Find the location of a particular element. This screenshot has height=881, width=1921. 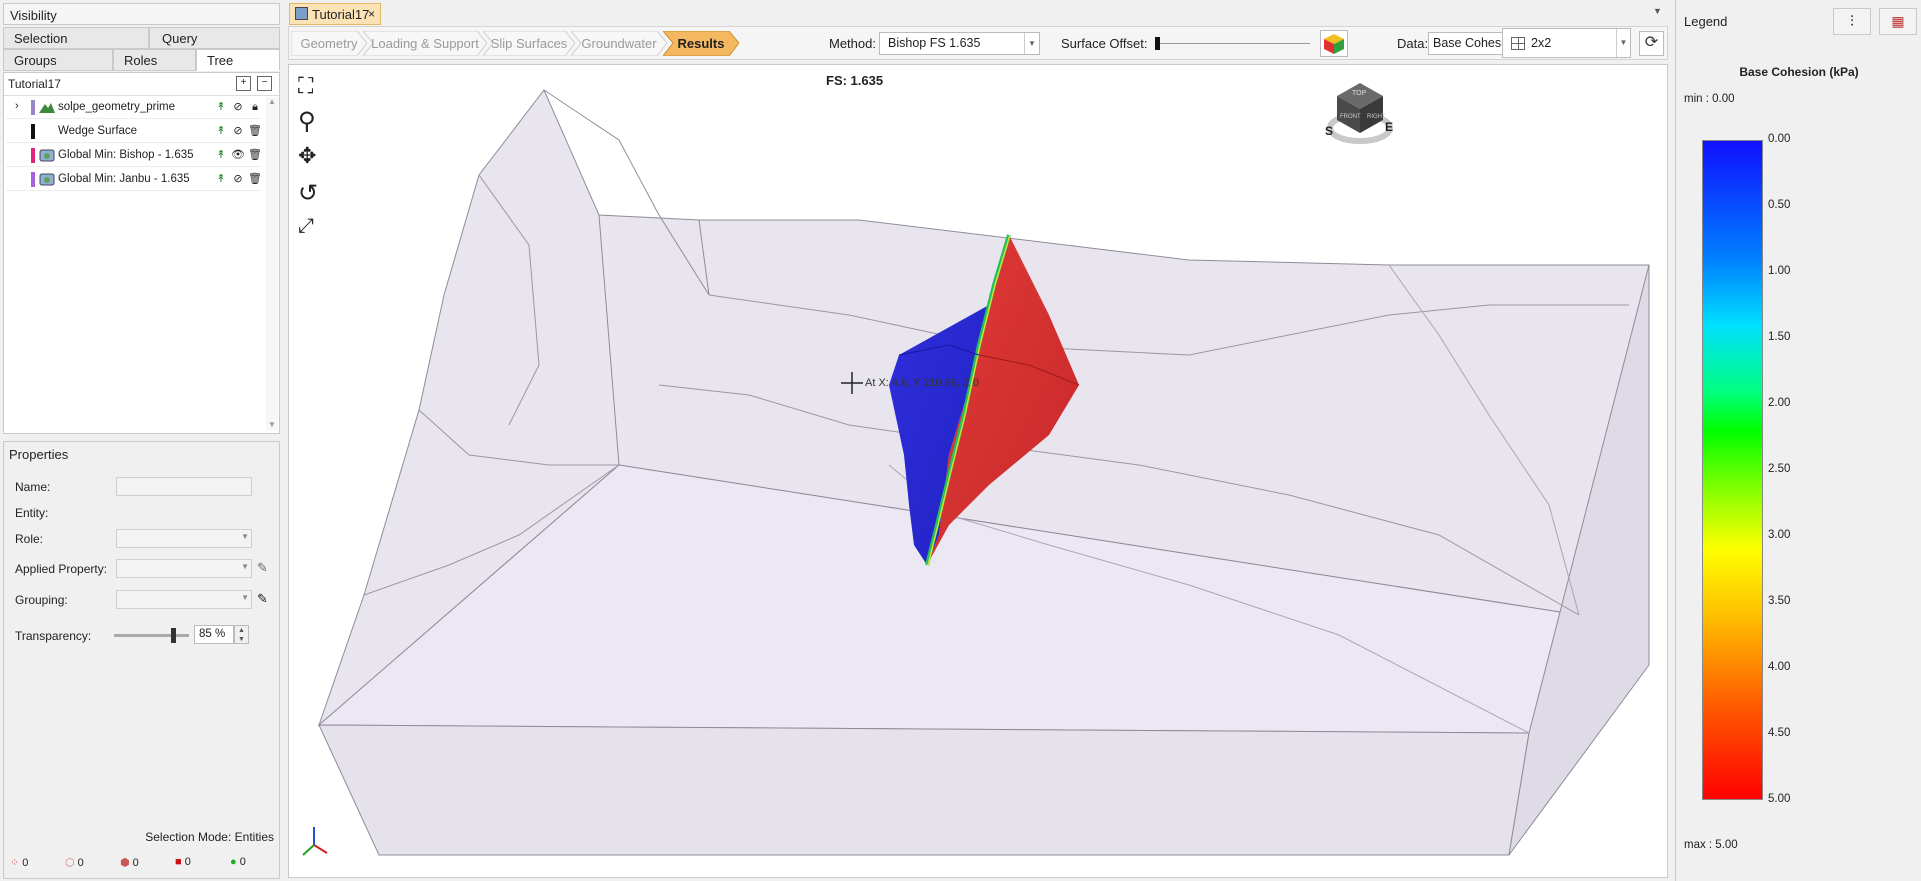

layout-select: 2x2 ▼ is located at coordinates (1566, 43).